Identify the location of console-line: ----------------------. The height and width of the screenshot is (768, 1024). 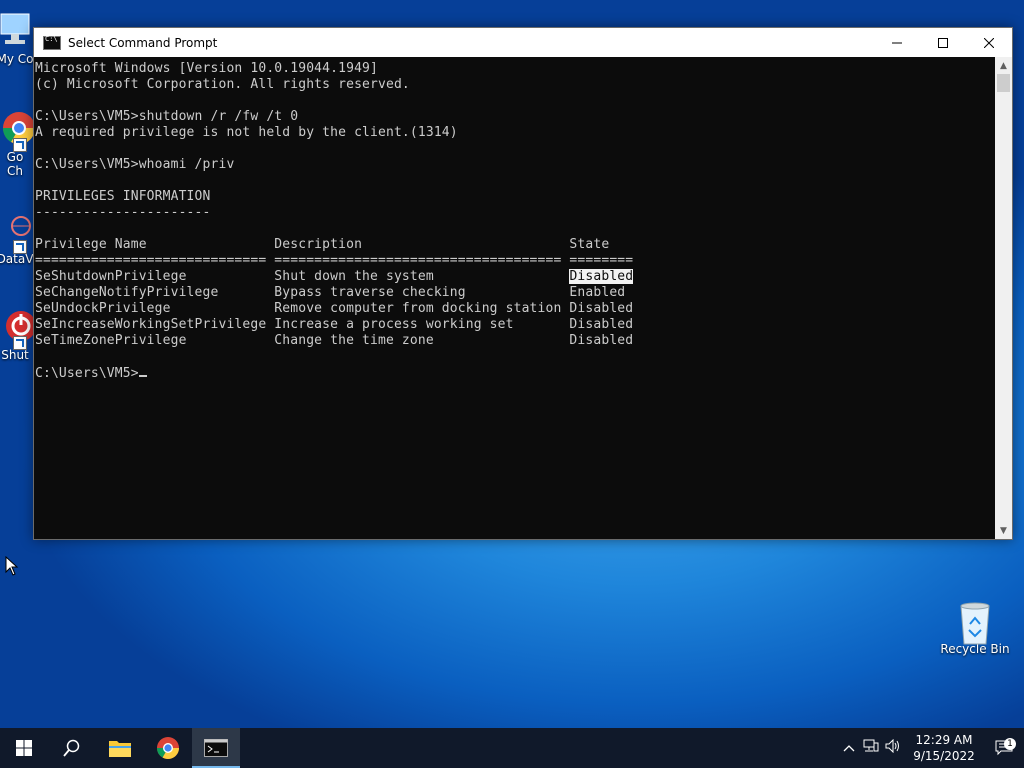
(123, 212).